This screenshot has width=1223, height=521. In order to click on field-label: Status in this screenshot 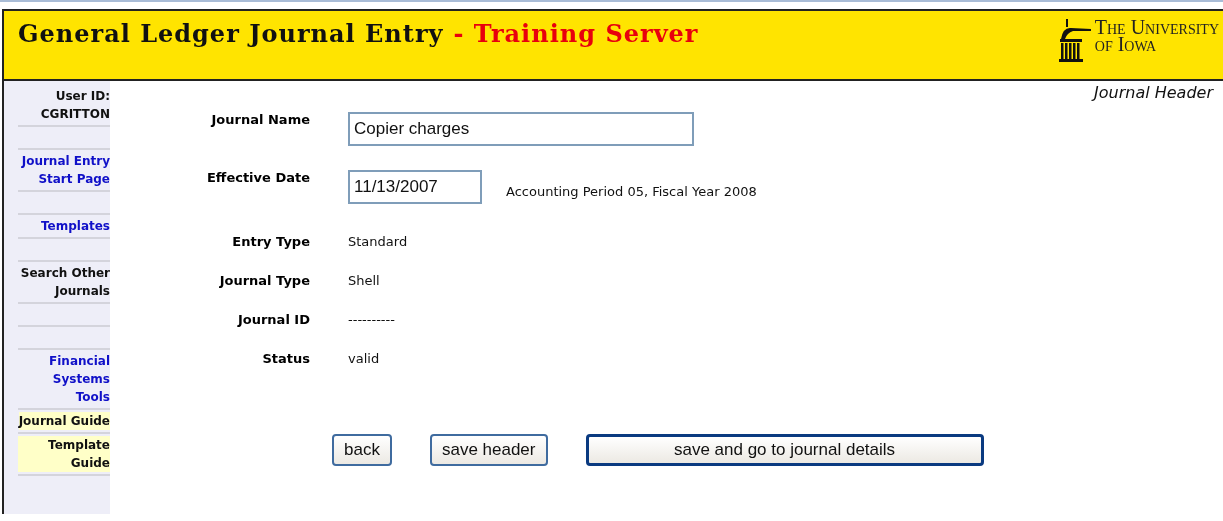, I will do `click(285, 359)`.